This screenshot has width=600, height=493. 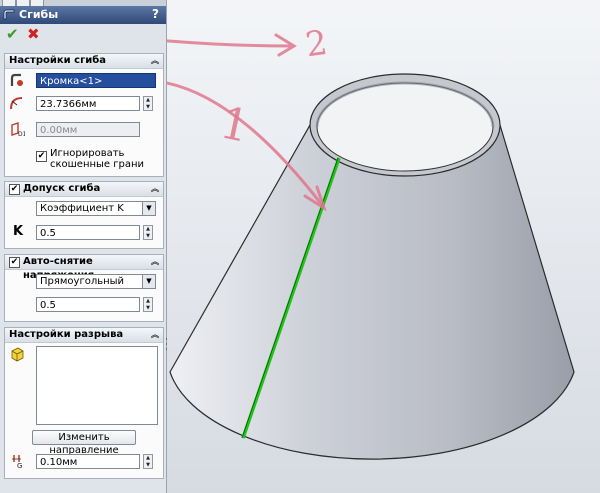 I want to click on bend-parameters-title: Настройки сгиба, so click(x=58, y=60).